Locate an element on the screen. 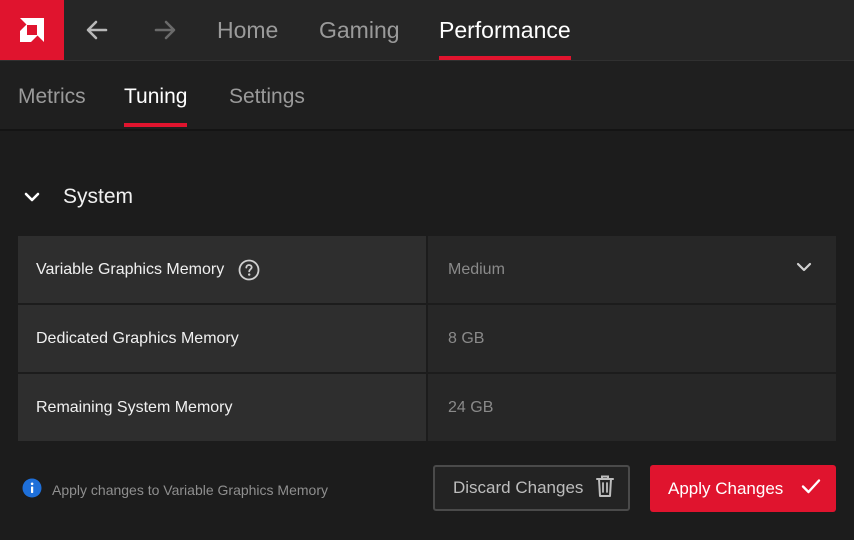  setting-value-cell: 8 GB is located at coordinates (632, 338).